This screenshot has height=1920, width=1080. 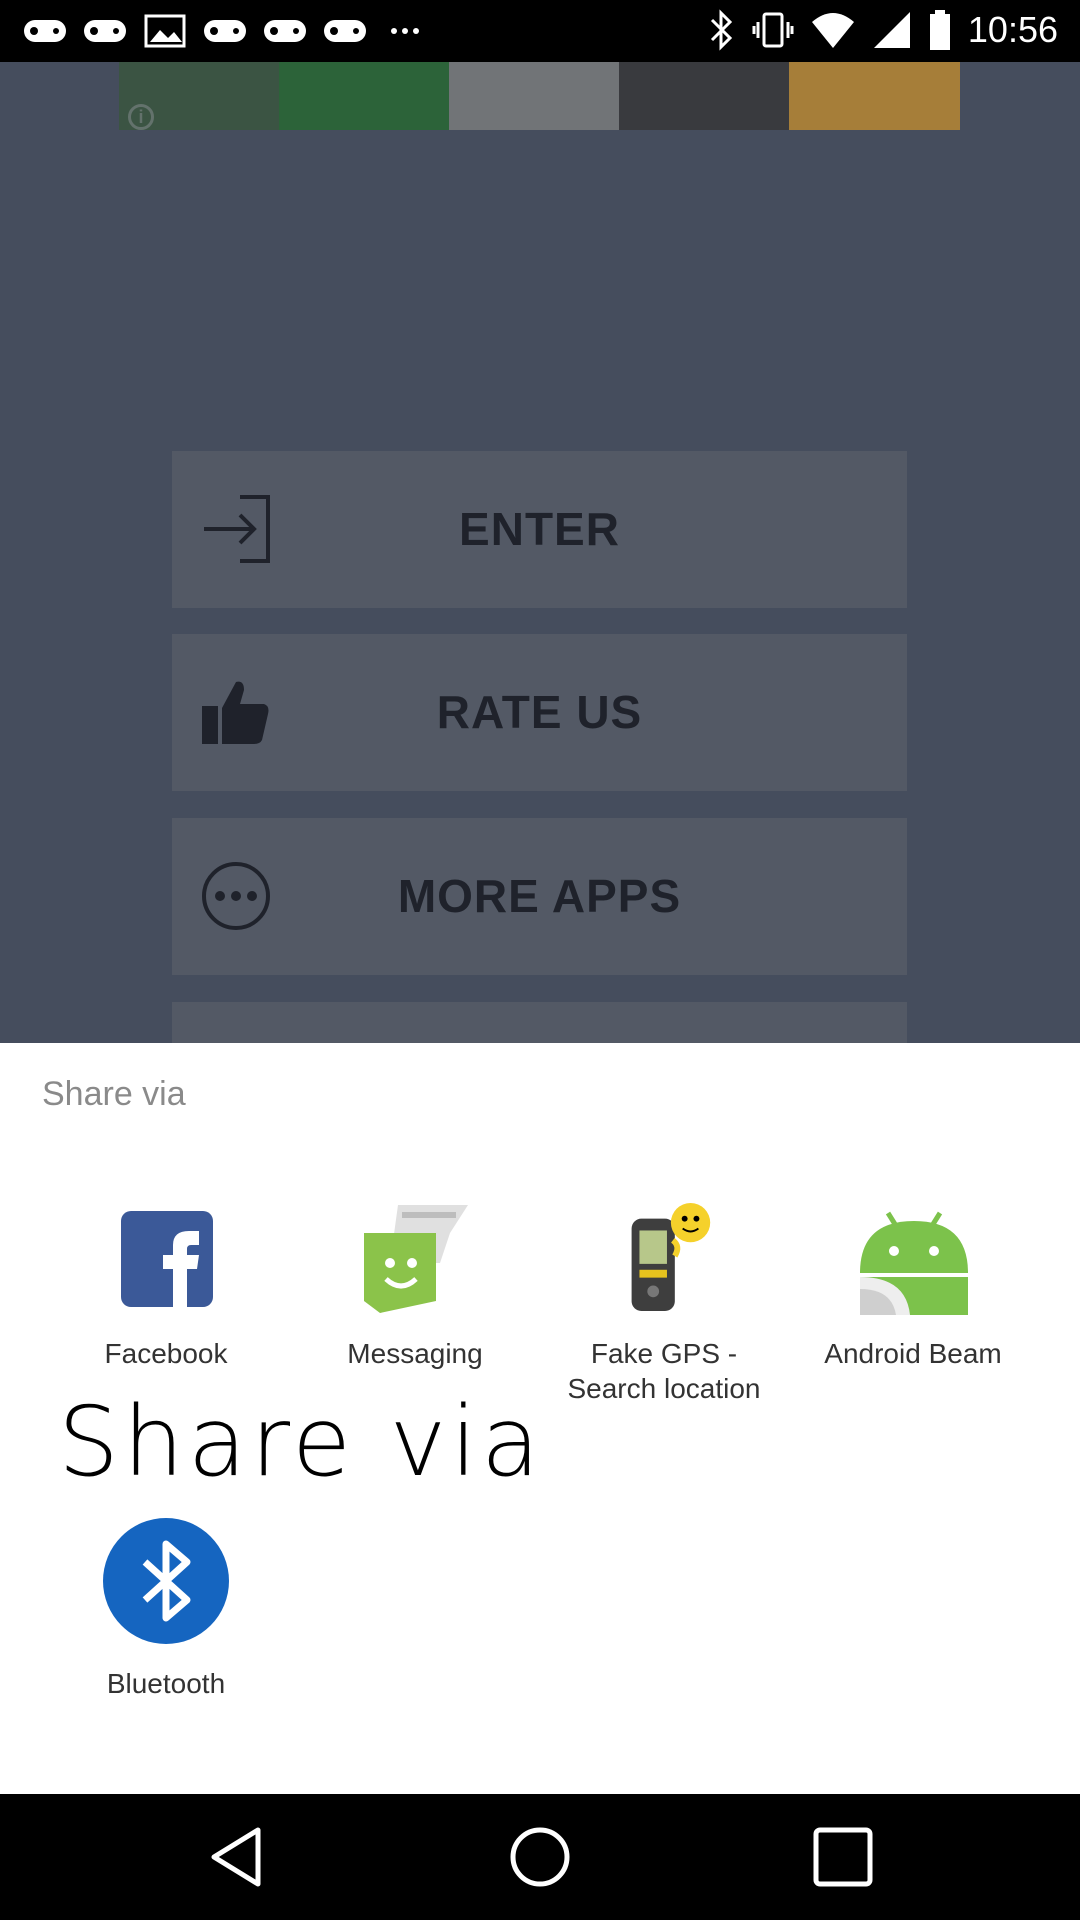 I want to click on share-target-bluetooth: Bluetooth, so click(x=166, y=1613).